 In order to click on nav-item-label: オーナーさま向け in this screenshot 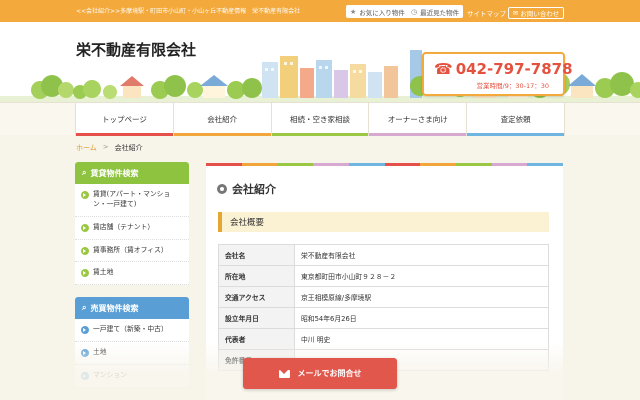, I will do `click(417, 119)`.